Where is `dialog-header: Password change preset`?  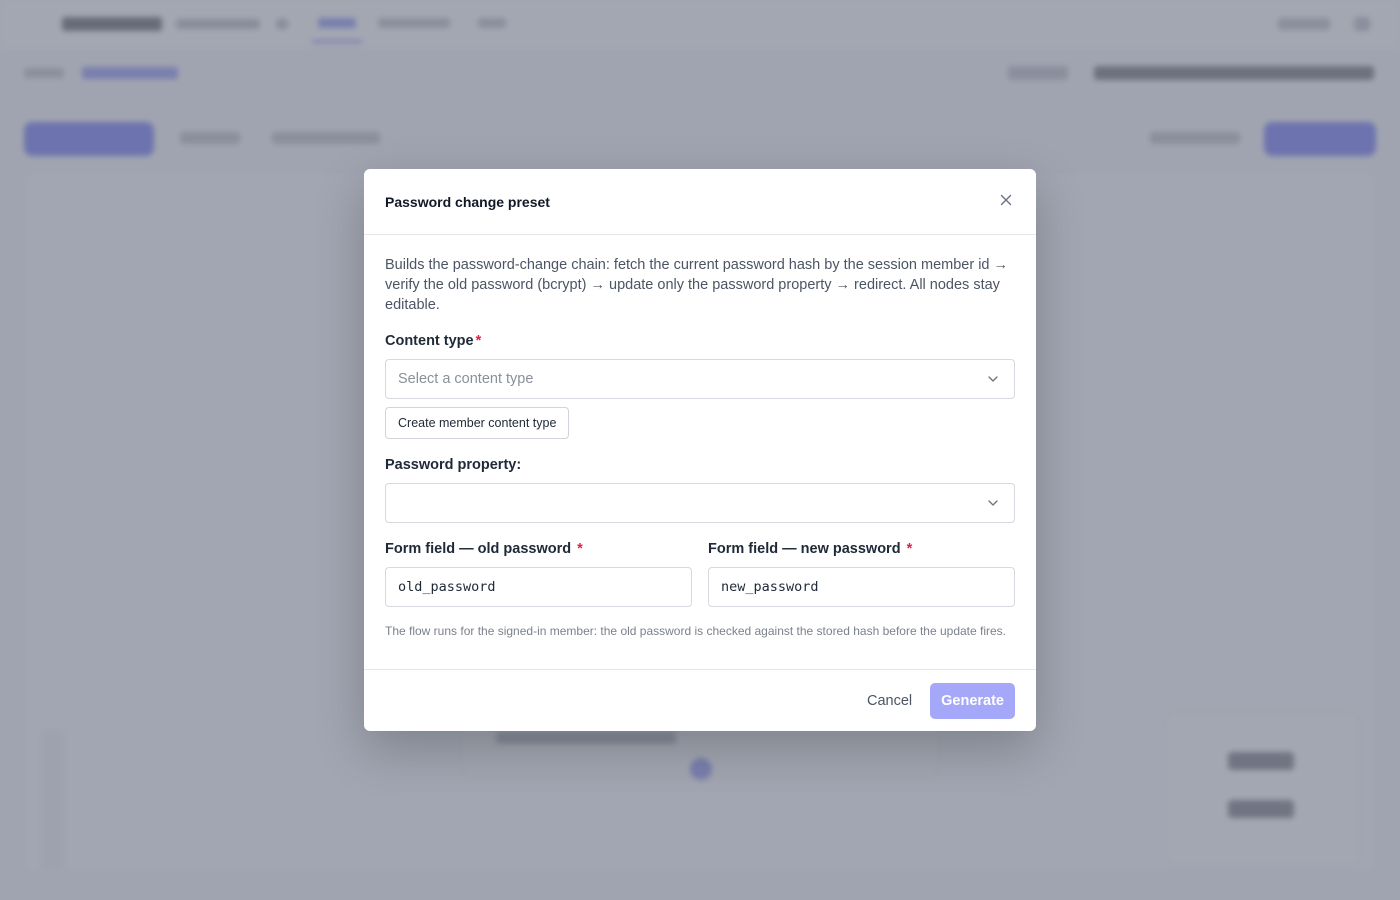
dialog-header: Password change preset is located at coordinates (700, 202).